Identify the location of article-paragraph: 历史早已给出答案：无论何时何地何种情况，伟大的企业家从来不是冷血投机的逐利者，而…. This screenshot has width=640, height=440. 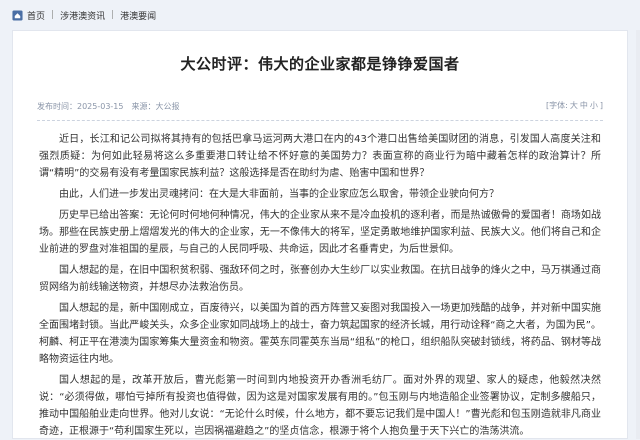
(320, 232).